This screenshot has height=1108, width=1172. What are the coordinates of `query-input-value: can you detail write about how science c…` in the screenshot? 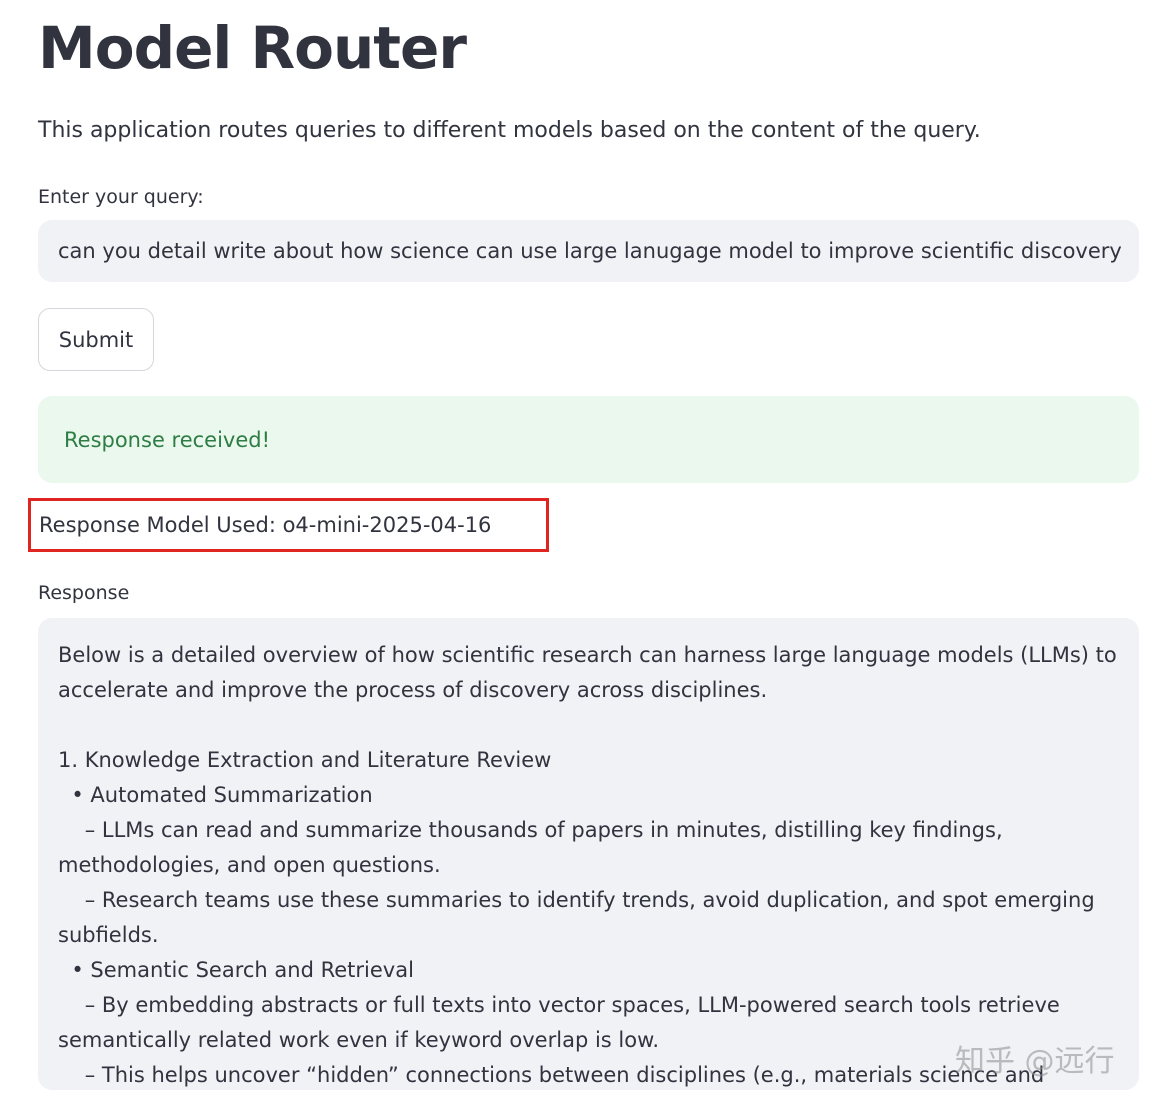 It's located at (590, 251).